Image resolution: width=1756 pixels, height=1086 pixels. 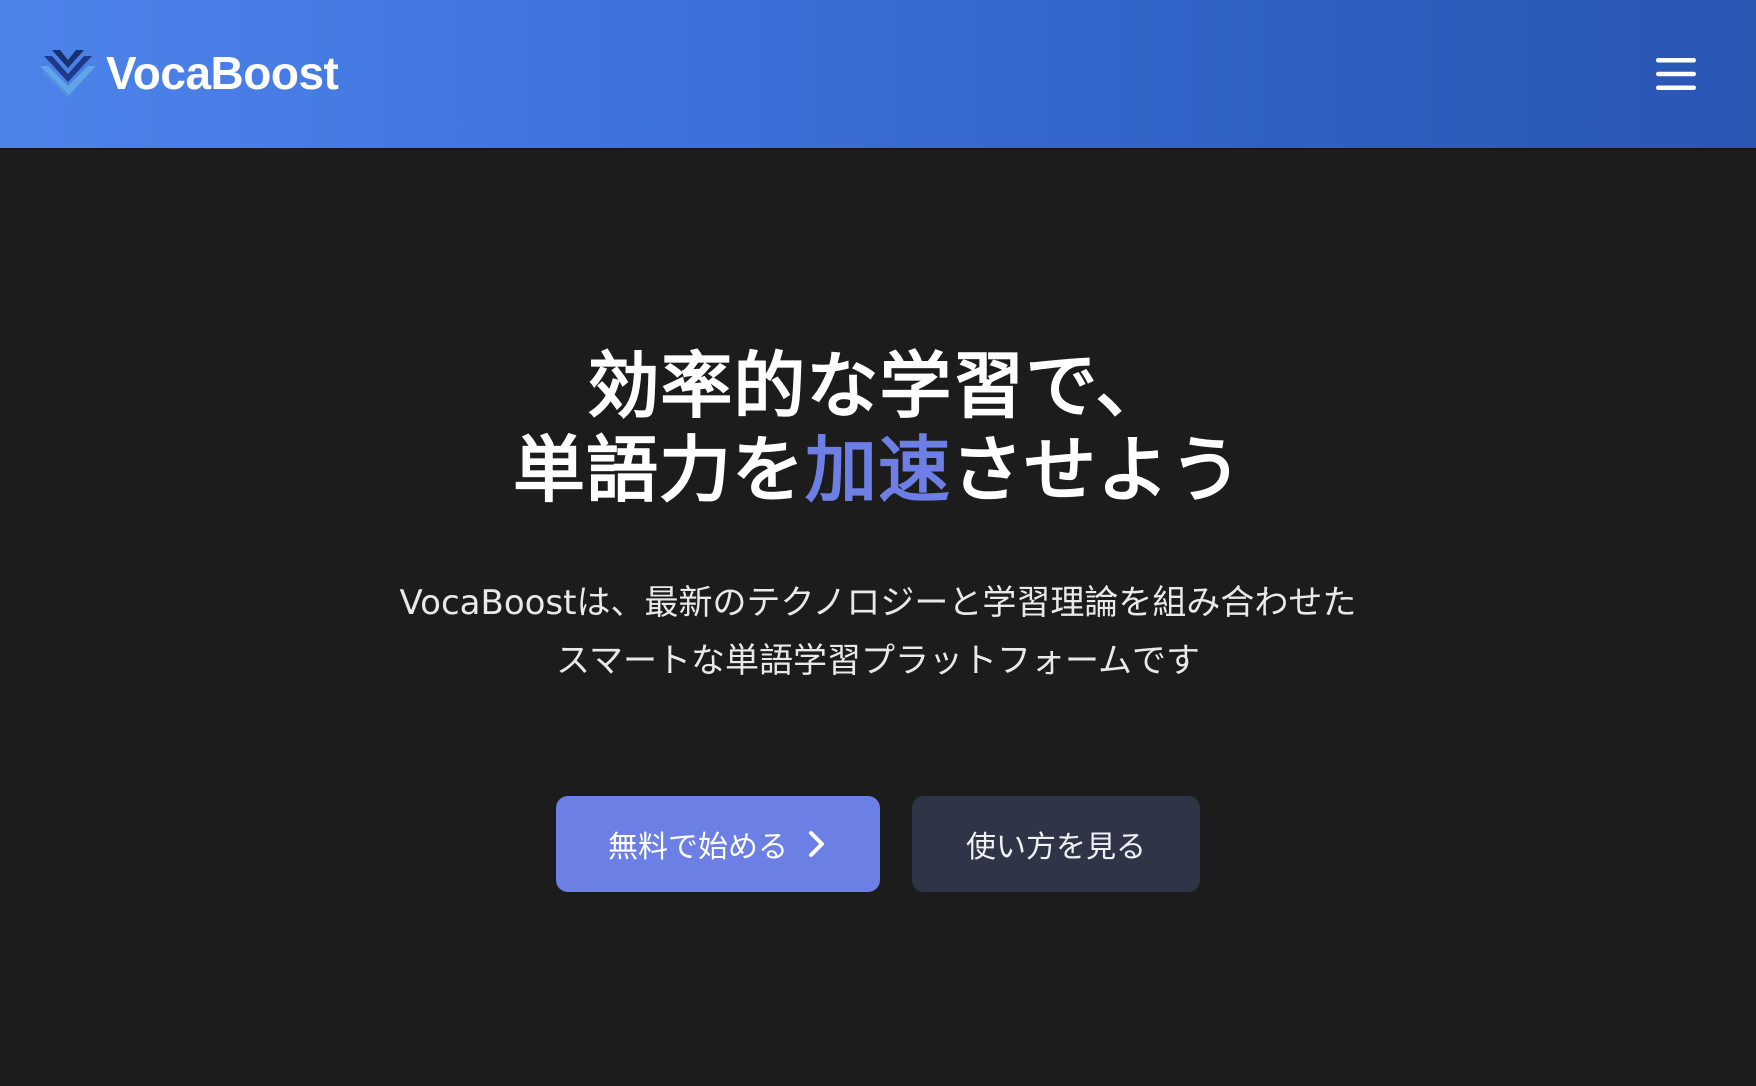 What do you see at coordinates (878, 661) in the screenshot?
I see `description-line-2: スマートな単語学習プラットフォームです` at bounding box center [878, 661].